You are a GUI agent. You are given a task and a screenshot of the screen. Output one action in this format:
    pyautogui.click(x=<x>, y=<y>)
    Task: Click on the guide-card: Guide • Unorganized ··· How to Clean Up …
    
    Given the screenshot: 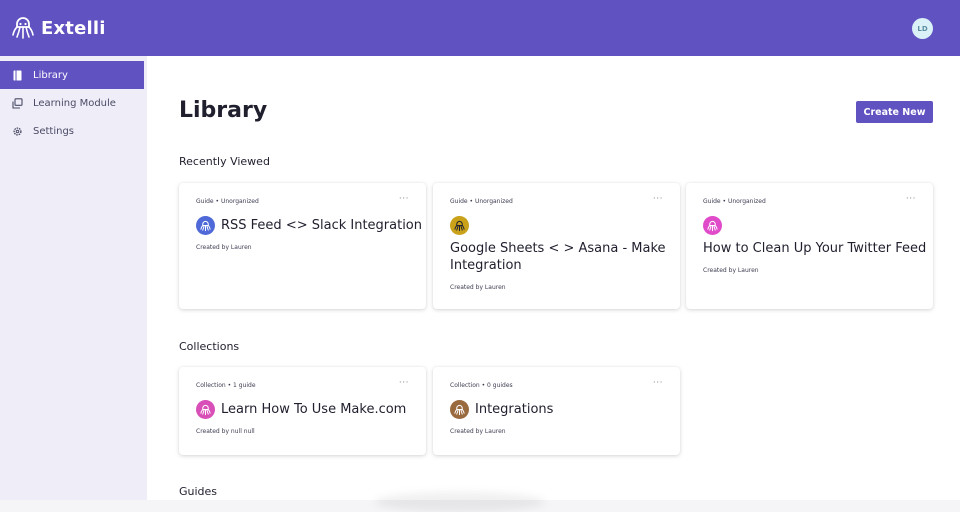 What is the action you would take?
    pyautogui.click(x=809, y=246)
    